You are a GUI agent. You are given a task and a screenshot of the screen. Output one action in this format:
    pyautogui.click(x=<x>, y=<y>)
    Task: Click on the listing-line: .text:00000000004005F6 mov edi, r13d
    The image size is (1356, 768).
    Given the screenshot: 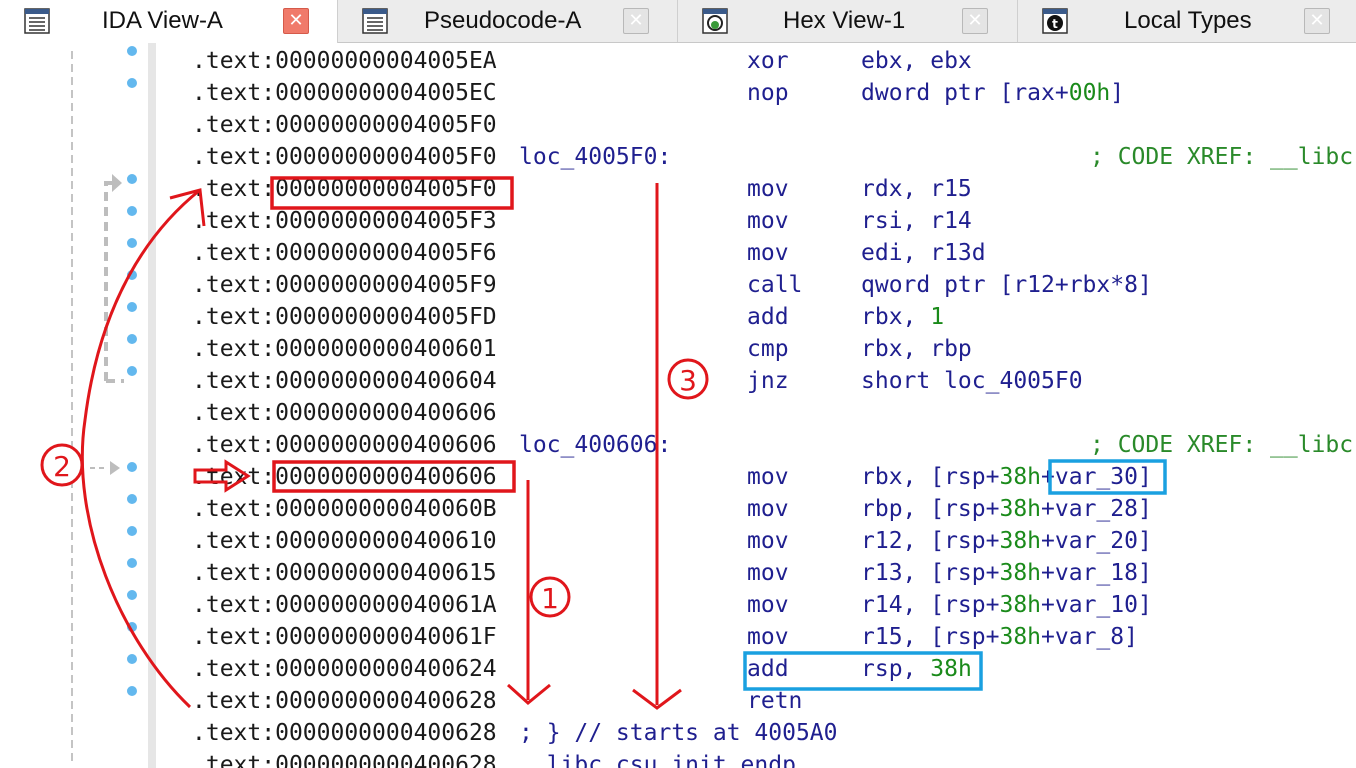 What is the action you would take?
    pyautogui.click(x=772, y=253)
    